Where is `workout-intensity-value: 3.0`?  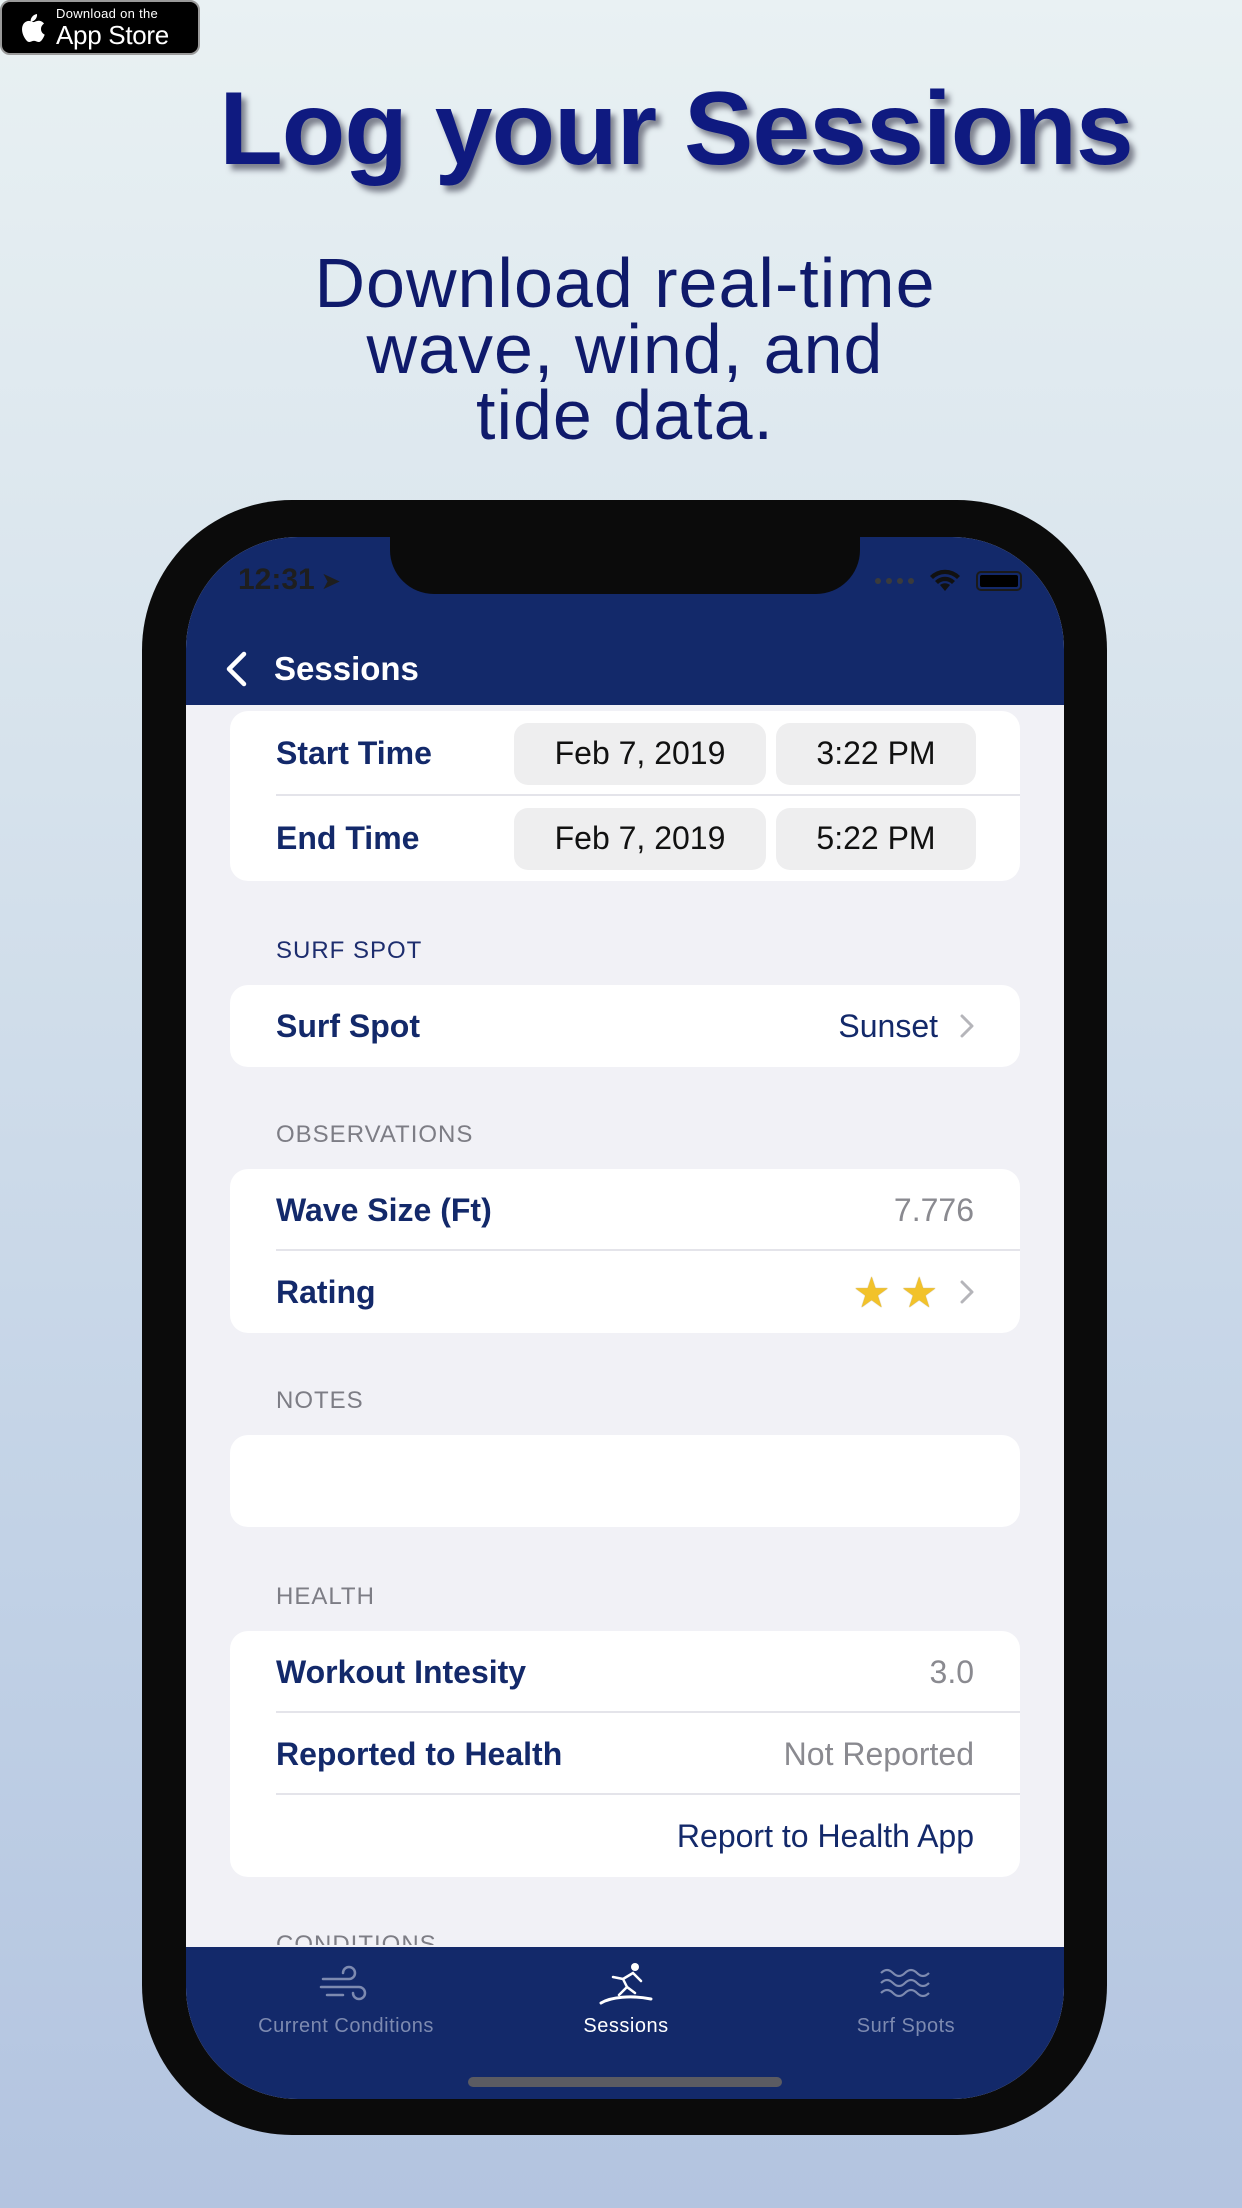 workout-intensity-value: 3.0 is located at coordinates (951, 1671).